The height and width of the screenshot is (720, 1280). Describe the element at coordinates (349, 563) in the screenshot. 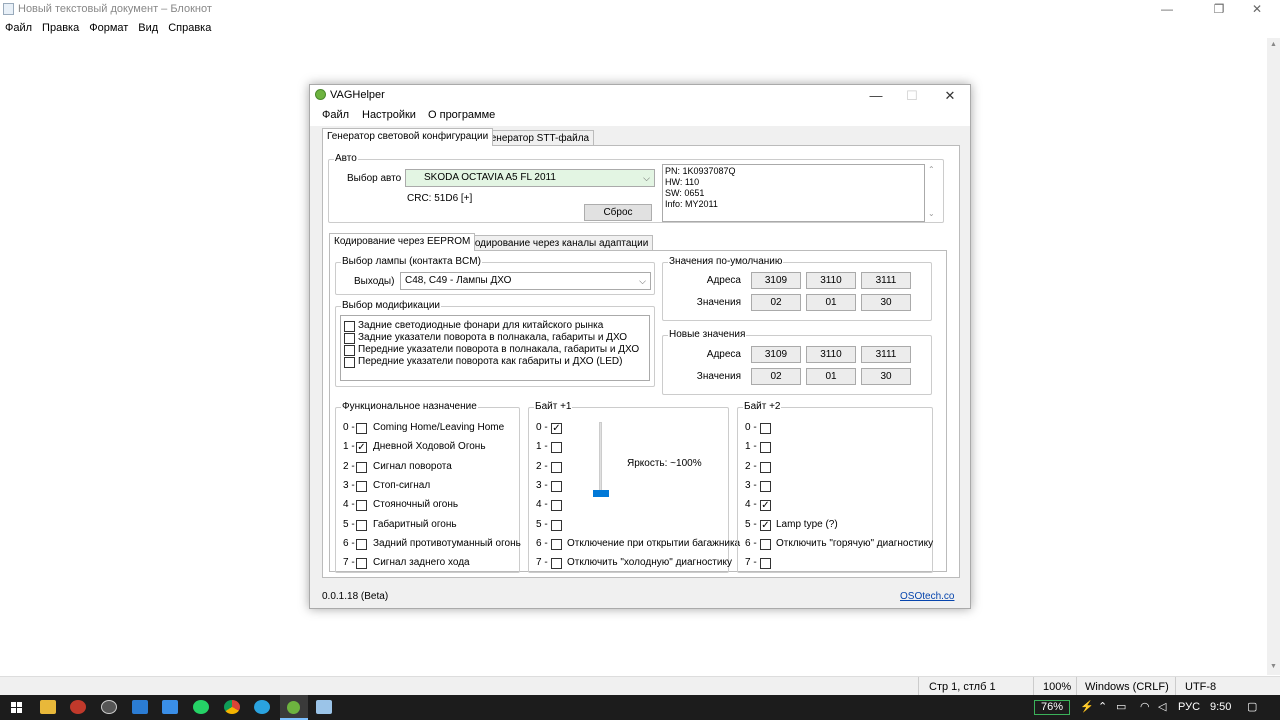

I see `func-index-7: 7 -` at that location.